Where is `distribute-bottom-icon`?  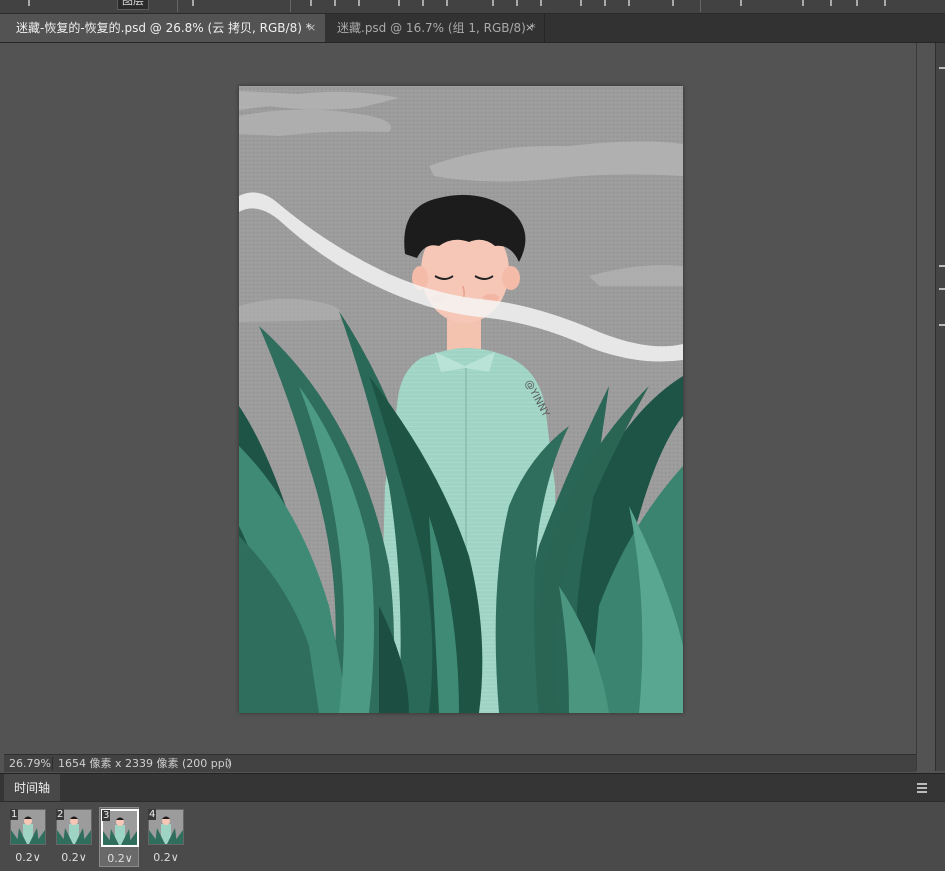 distribute-bottom-icon is located at coordinates (541, 4).